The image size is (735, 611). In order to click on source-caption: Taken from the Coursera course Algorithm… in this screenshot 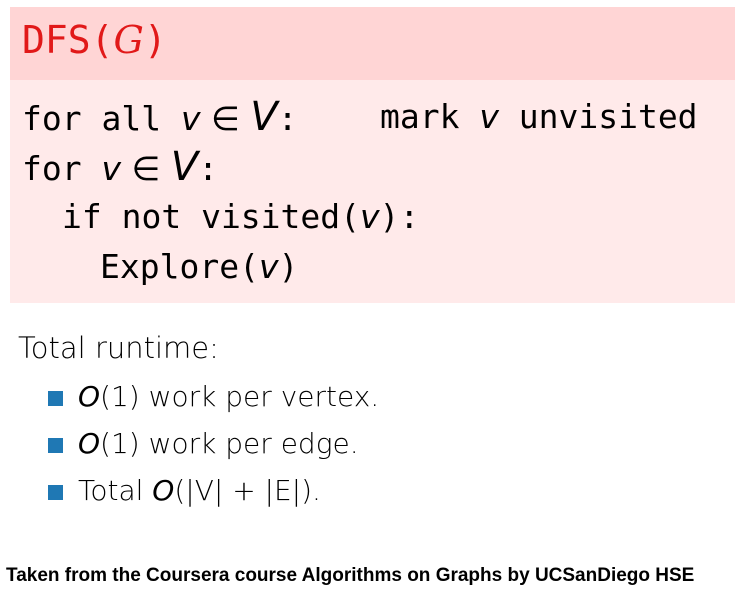, I will do `click(350, 575)`.